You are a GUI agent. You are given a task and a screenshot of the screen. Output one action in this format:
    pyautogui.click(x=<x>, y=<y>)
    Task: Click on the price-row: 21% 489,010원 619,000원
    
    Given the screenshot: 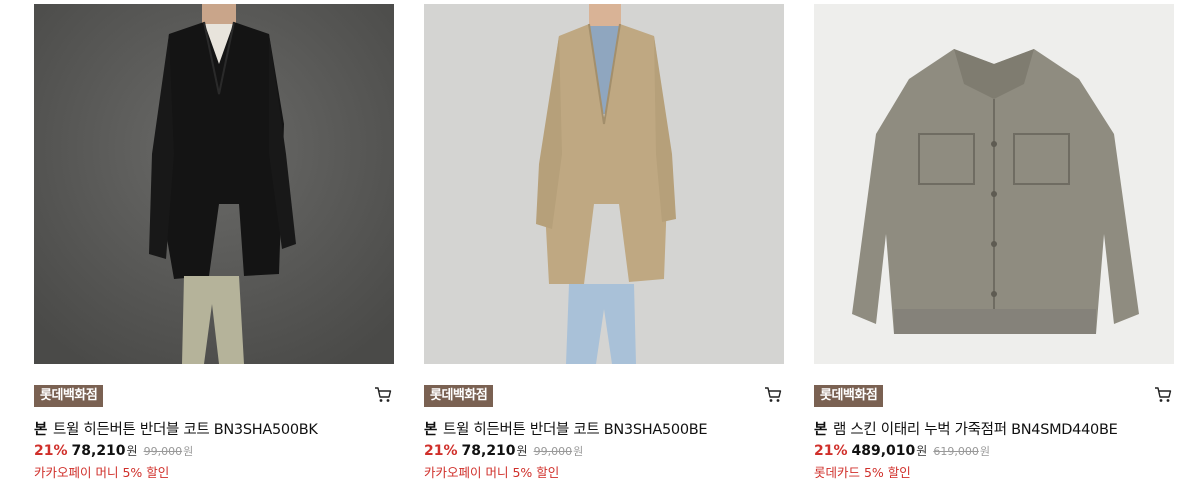 What is the action you would take?
    pyautogui.click(x=902, y=450)
    